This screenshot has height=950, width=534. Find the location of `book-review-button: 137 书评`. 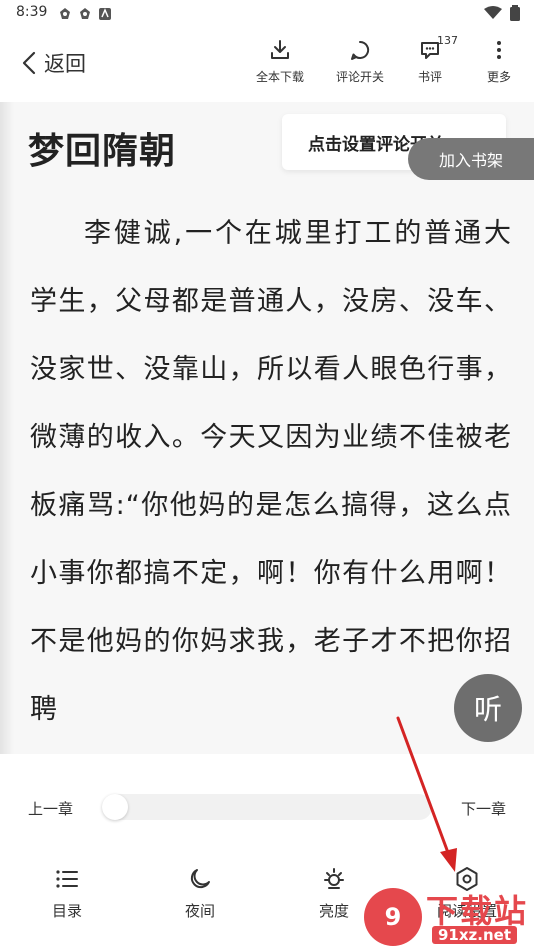

book-review-button: 137 书评 is located at coordinates (430, 59).